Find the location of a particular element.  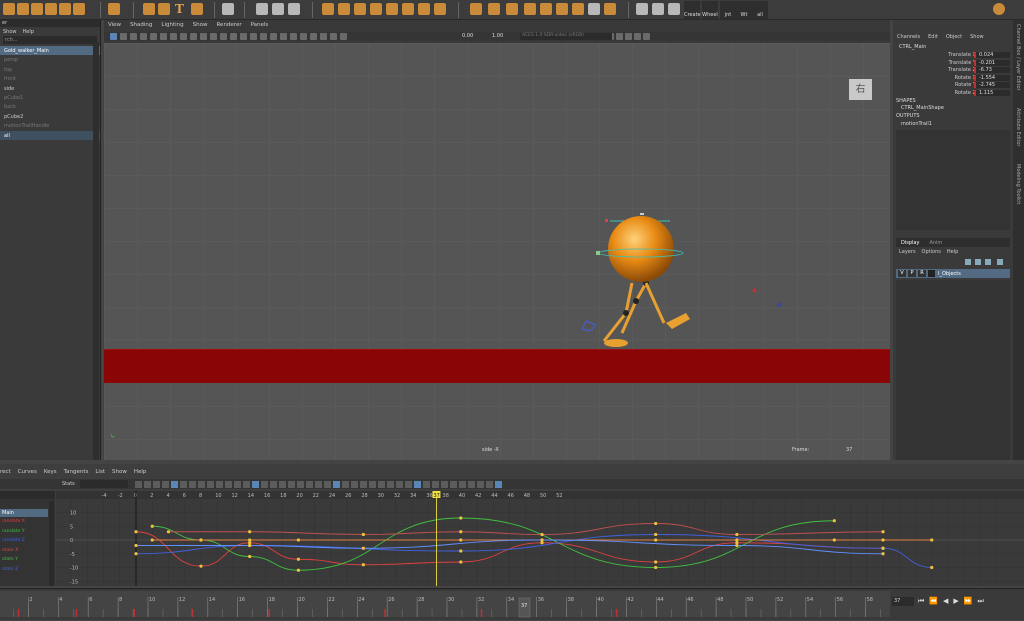

layer-new-selected-icon is located at coordinates (978, 262).